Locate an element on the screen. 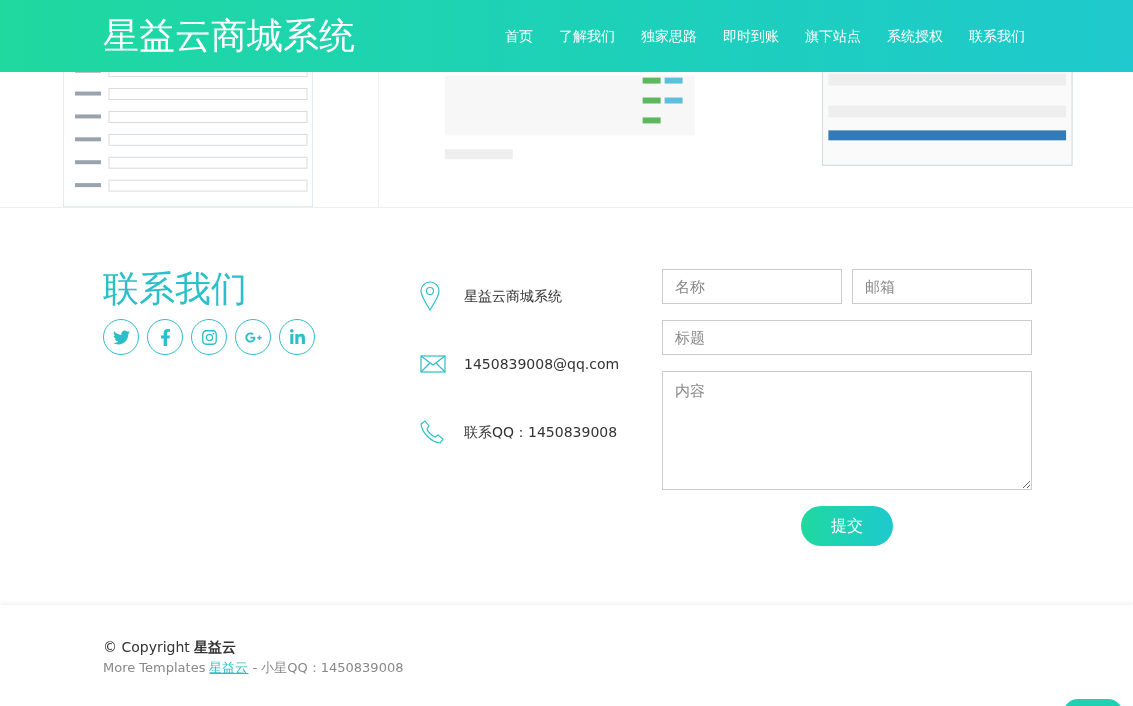 This screenshot has height=706, width=1133. email-field: 邮箱 is located at coordinates (942, 286).